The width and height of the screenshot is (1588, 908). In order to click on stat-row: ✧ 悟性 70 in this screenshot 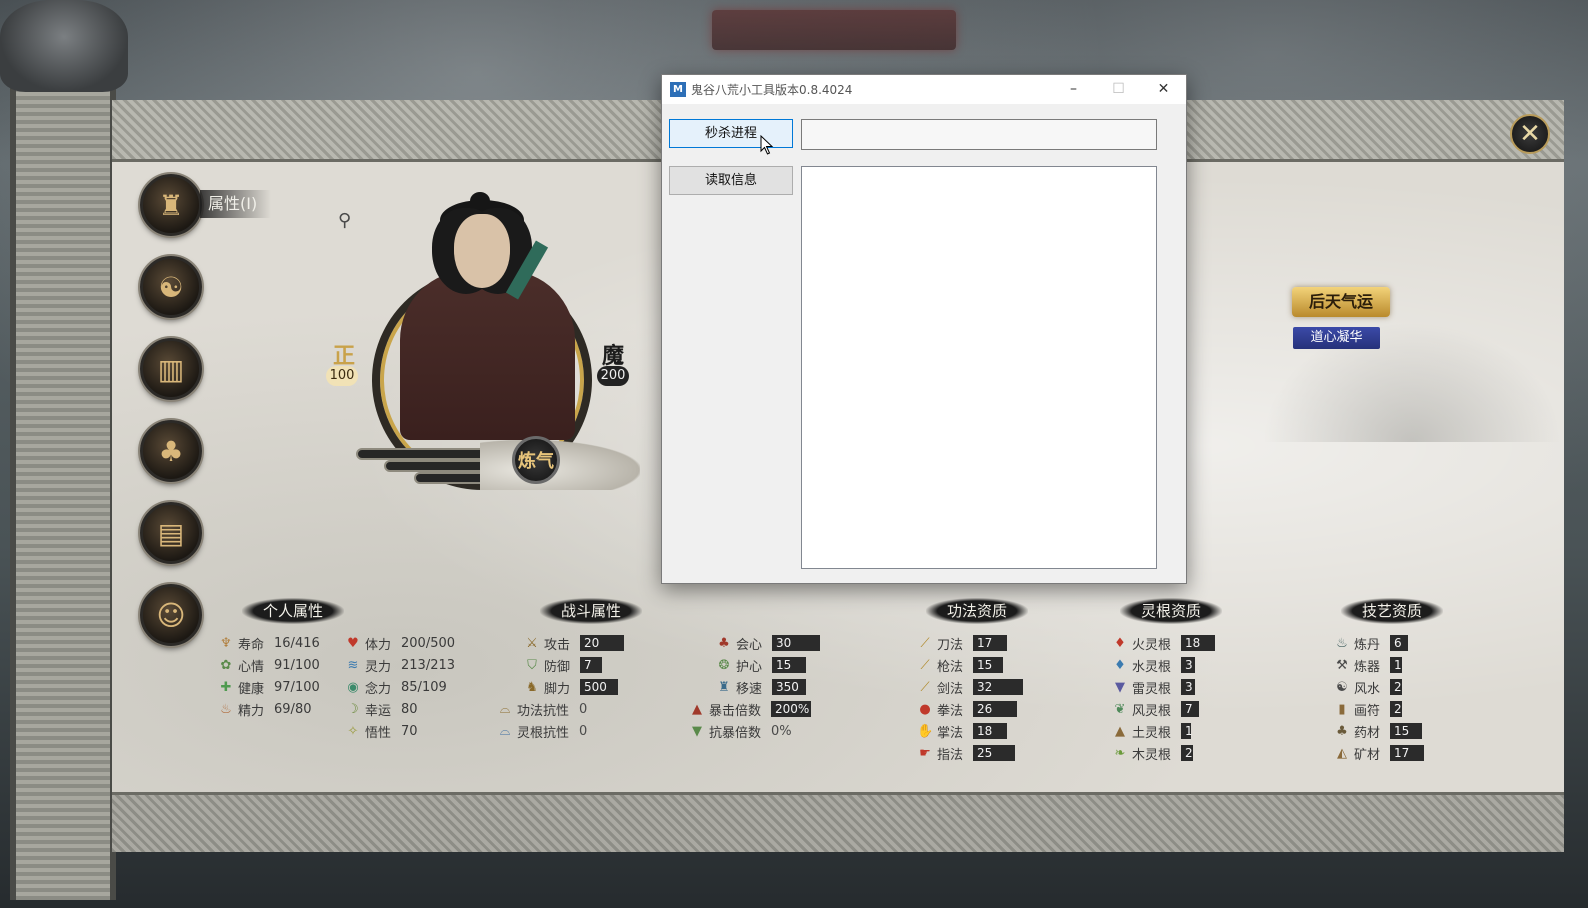, I will do `click(381, 731)`.